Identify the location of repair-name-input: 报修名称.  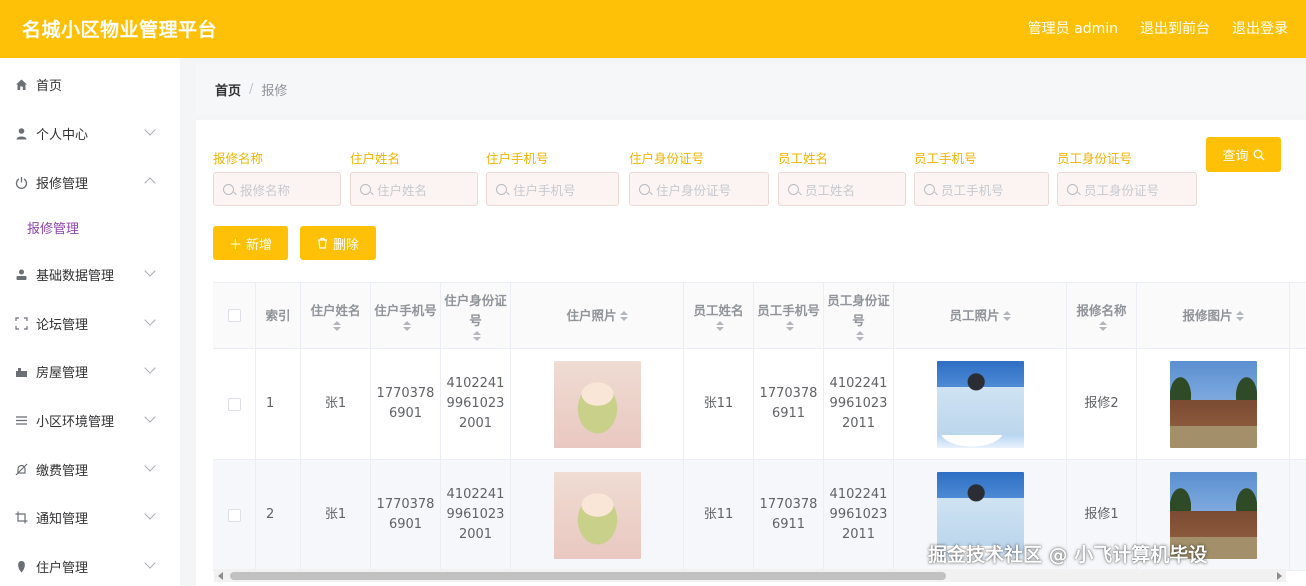
(277, 189).